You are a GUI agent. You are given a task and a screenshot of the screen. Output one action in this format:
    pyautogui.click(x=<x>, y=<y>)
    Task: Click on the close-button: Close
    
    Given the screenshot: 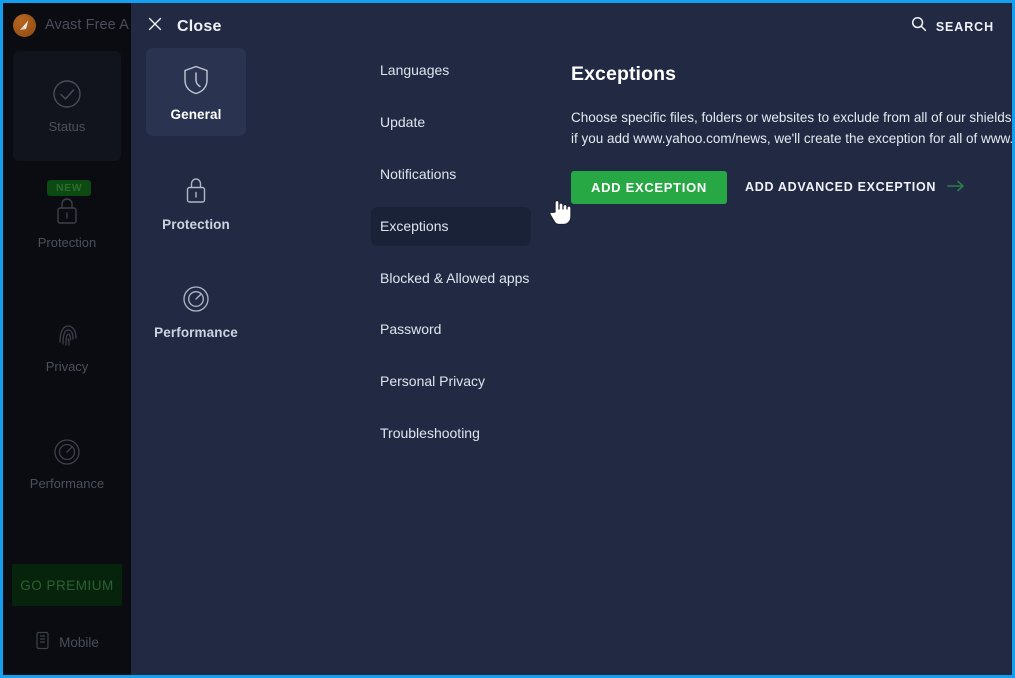 What is the action you would take?
    pyautogui.click(x=184, y=26)
    